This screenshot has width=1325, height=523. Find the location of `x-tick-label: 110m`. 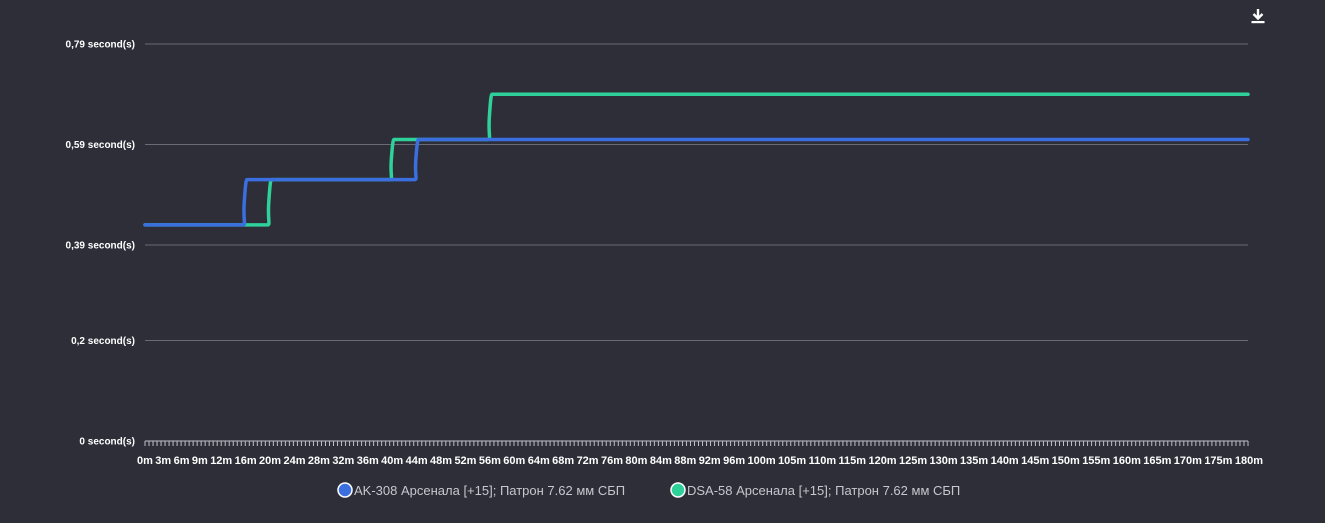

x-tick-label: 110m is located at coordinates (823, 461).